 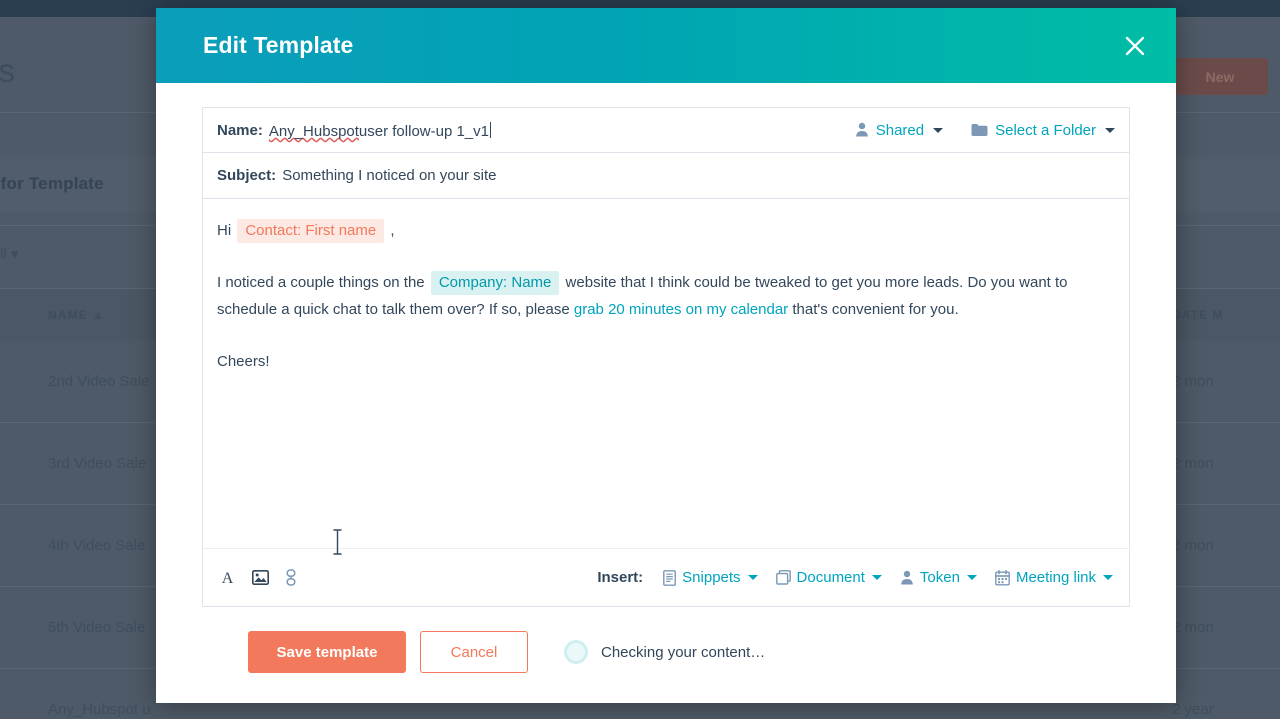 I want to click on greeting-prefix: Hi, so click(x=224, y=230).